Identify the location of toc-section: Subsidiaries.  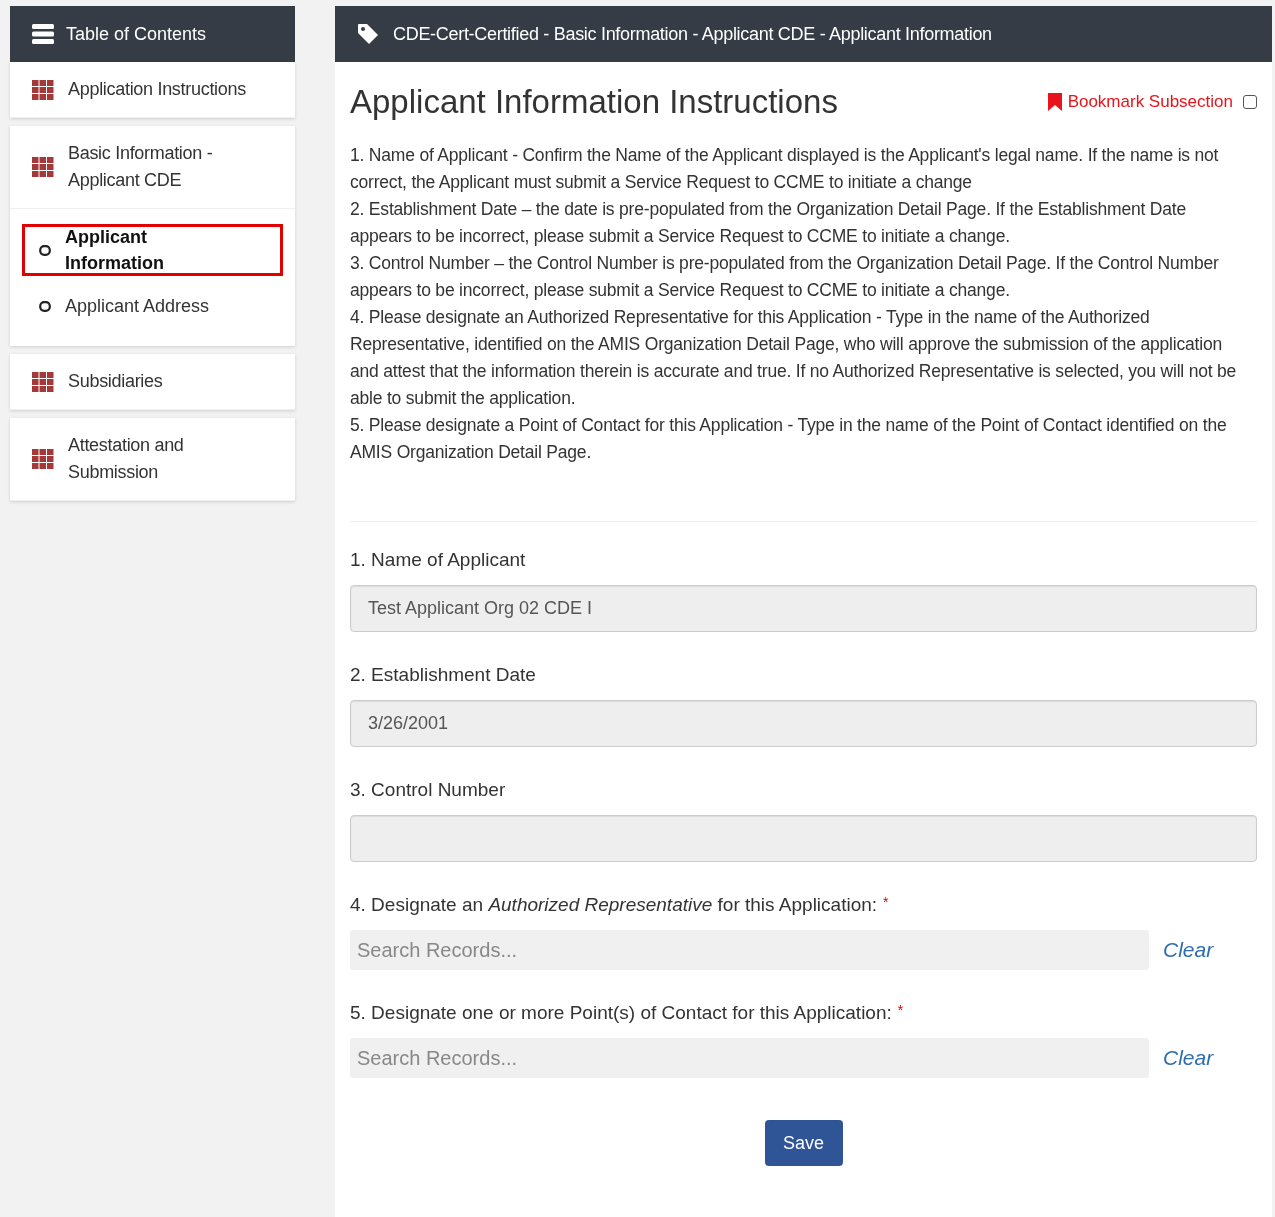
(152, 382).